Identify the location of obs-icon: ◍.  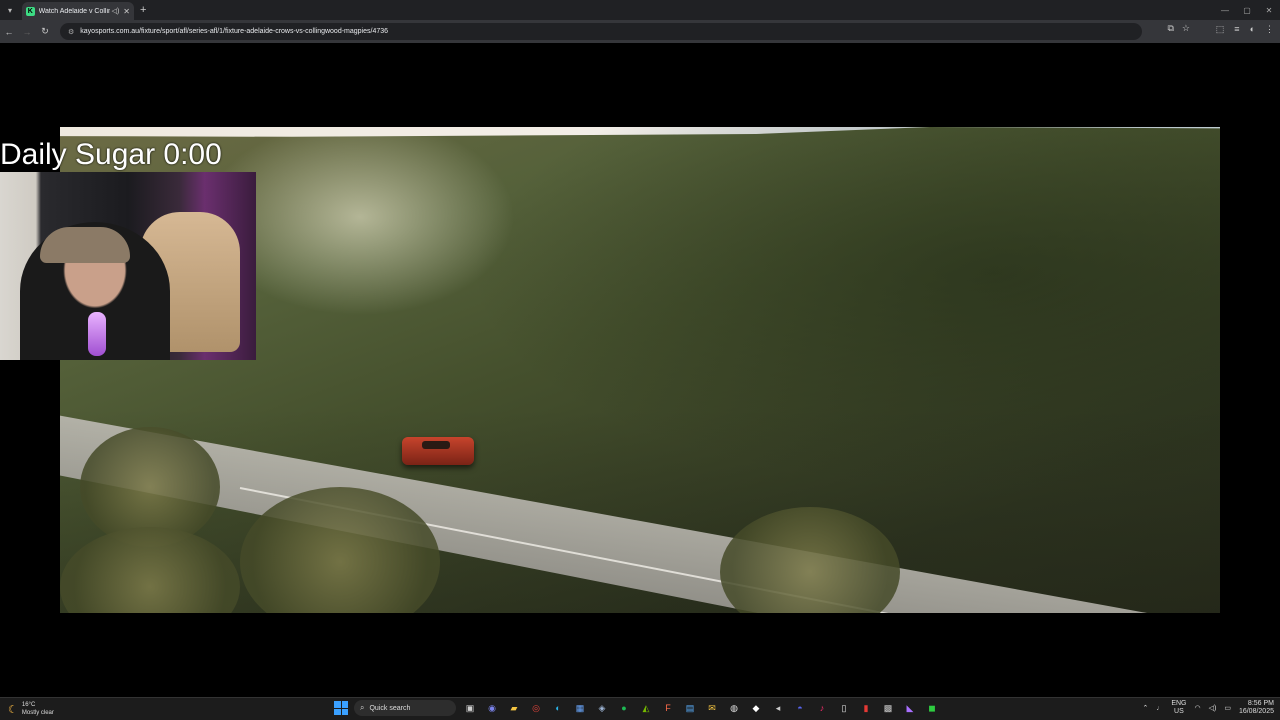
(734, 708).